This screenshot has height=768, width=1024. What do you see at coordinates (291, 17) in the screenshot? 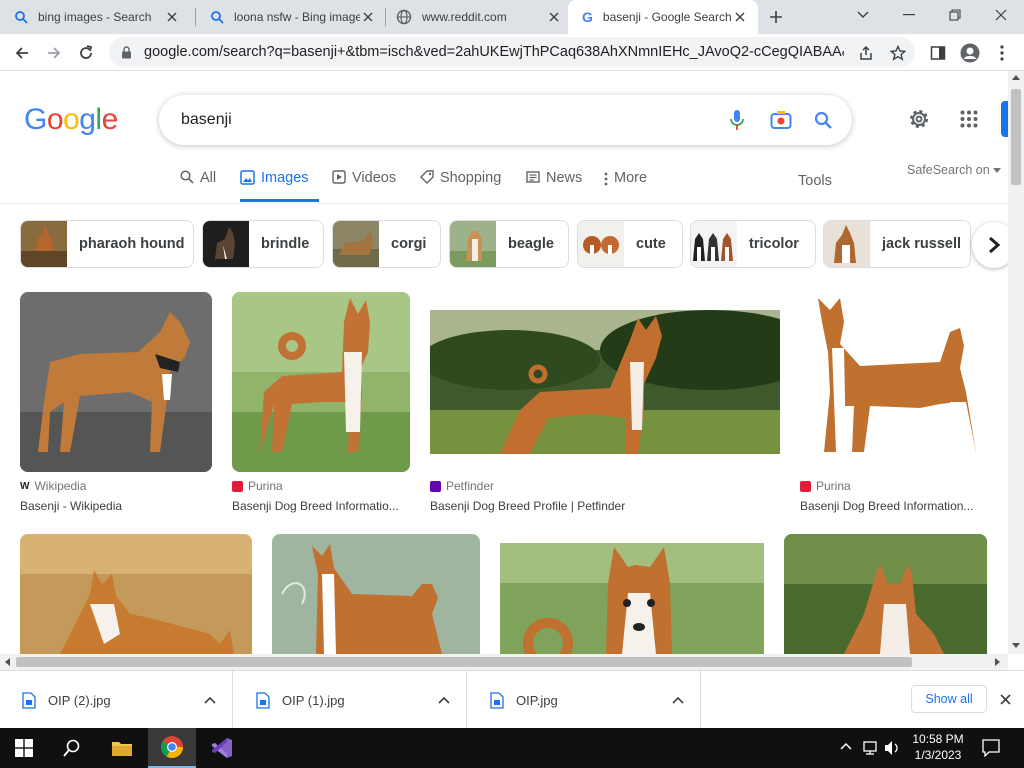
I see `tab-loona-bing: loona nsfw - Bing images` at bounding box center [291, 17].